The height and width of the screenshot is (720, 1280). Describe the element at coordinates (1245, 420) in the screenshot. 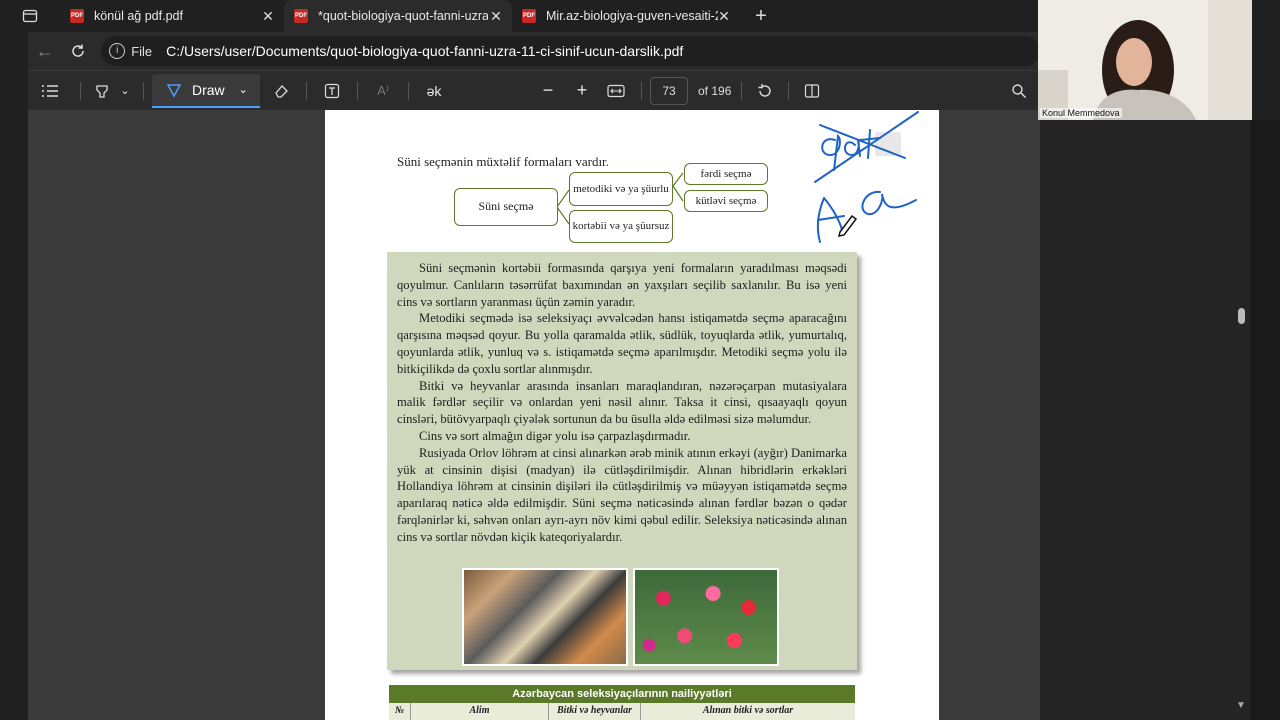

I see `scrollbar` at that location.